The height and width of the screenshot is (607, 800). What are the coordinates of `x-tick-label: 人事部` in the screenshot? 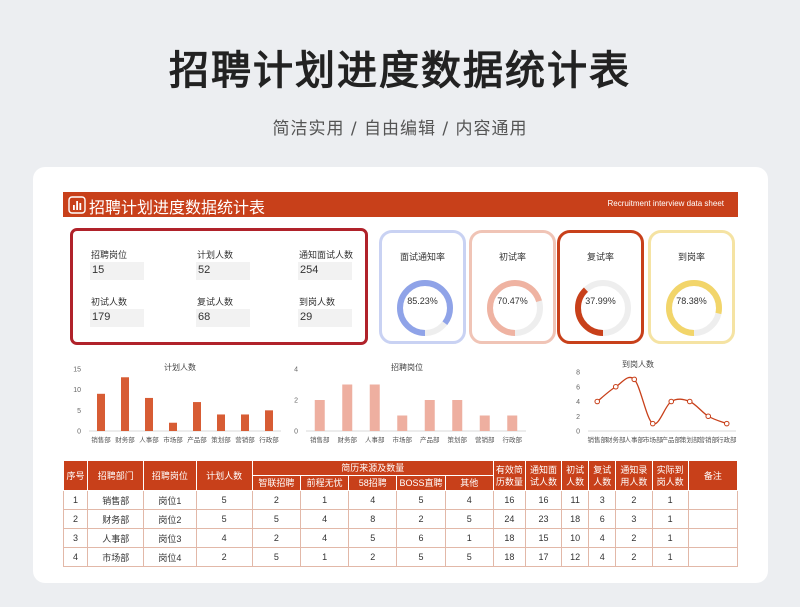 It's located at (375, 439).